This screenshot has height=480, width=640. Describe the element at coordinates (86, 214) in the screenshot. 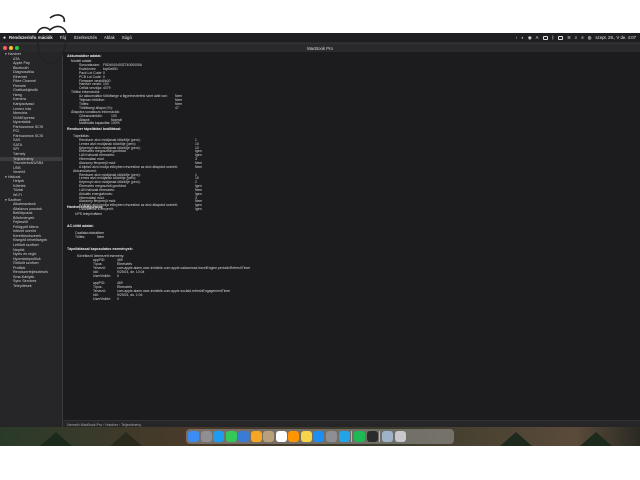

I see `info-label: UPS telepítve:` at that location.